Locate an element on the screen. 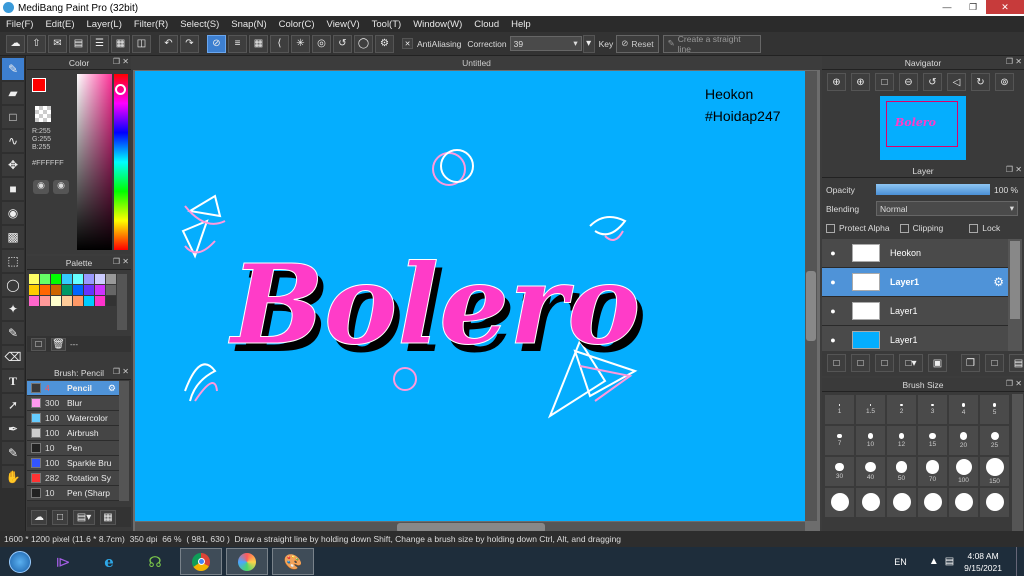 This screenshot has height=576, width=1024. brush-size-cell: 150 is located at coordinates (994, 471).